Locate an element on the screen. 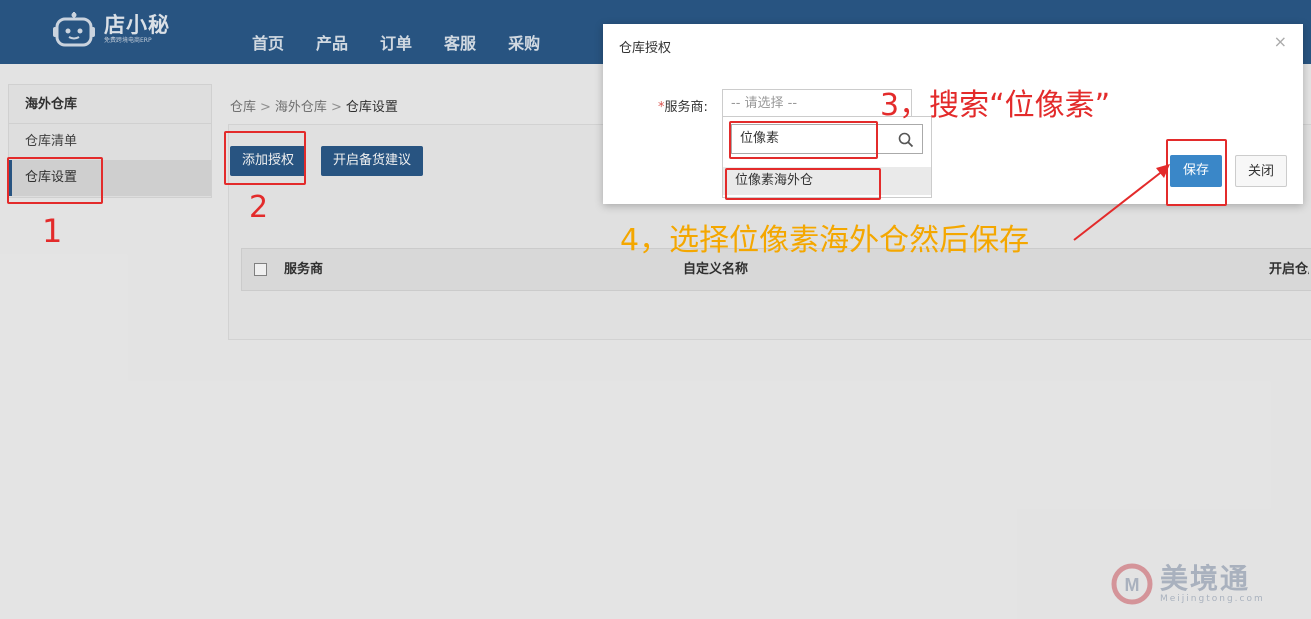 The height and width of the screenshot is (619, 1311). annotation-step-3: 3，搜索“位像素” is located at coordinates (995, 105).